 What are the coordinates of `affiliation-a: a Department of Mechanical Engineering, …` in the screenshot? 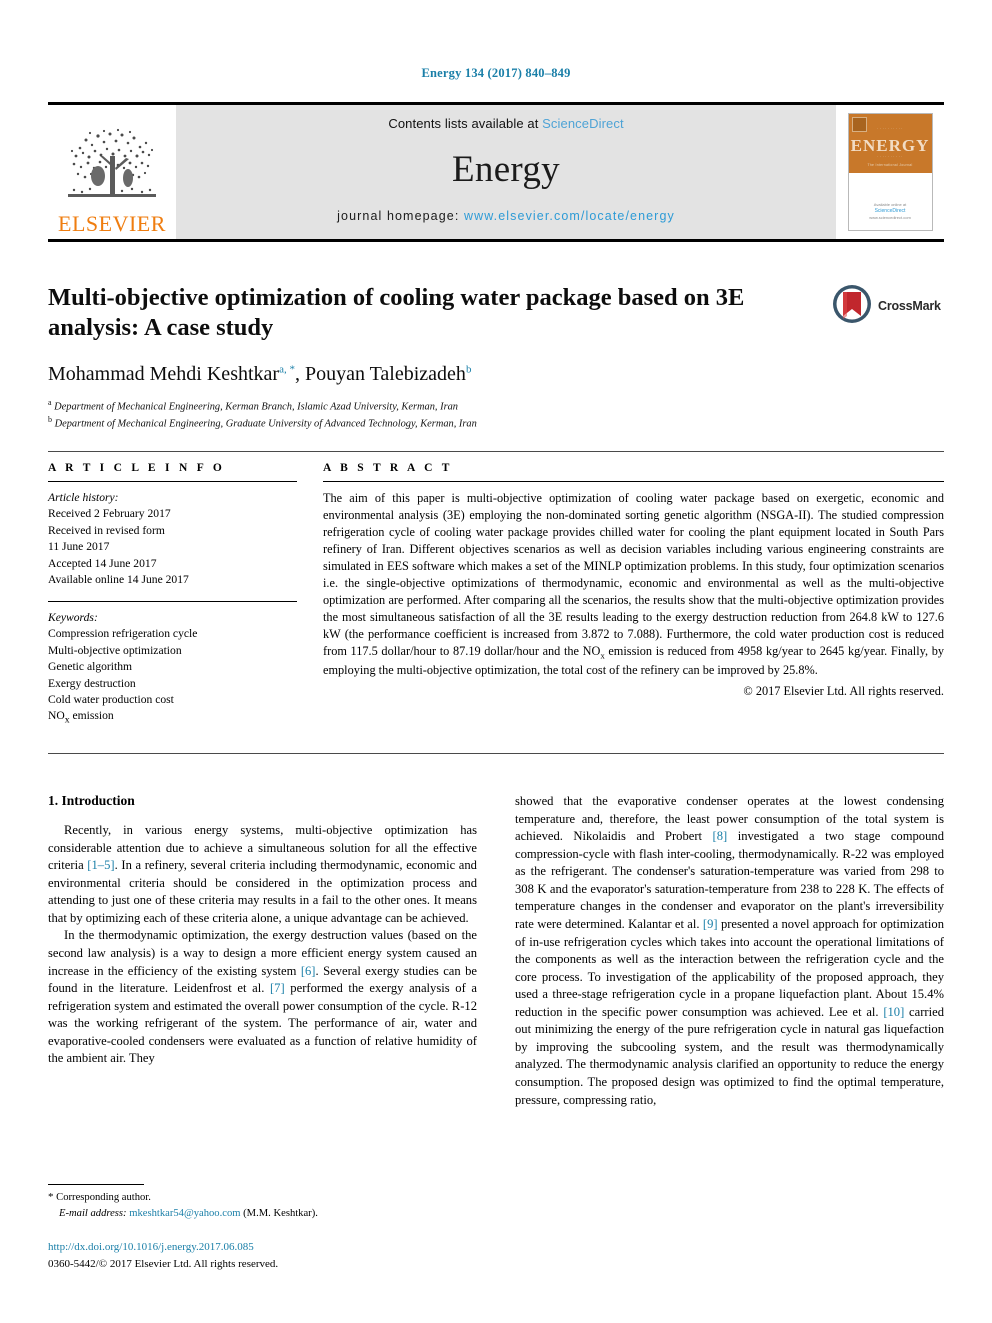 It's located at (496, 406).